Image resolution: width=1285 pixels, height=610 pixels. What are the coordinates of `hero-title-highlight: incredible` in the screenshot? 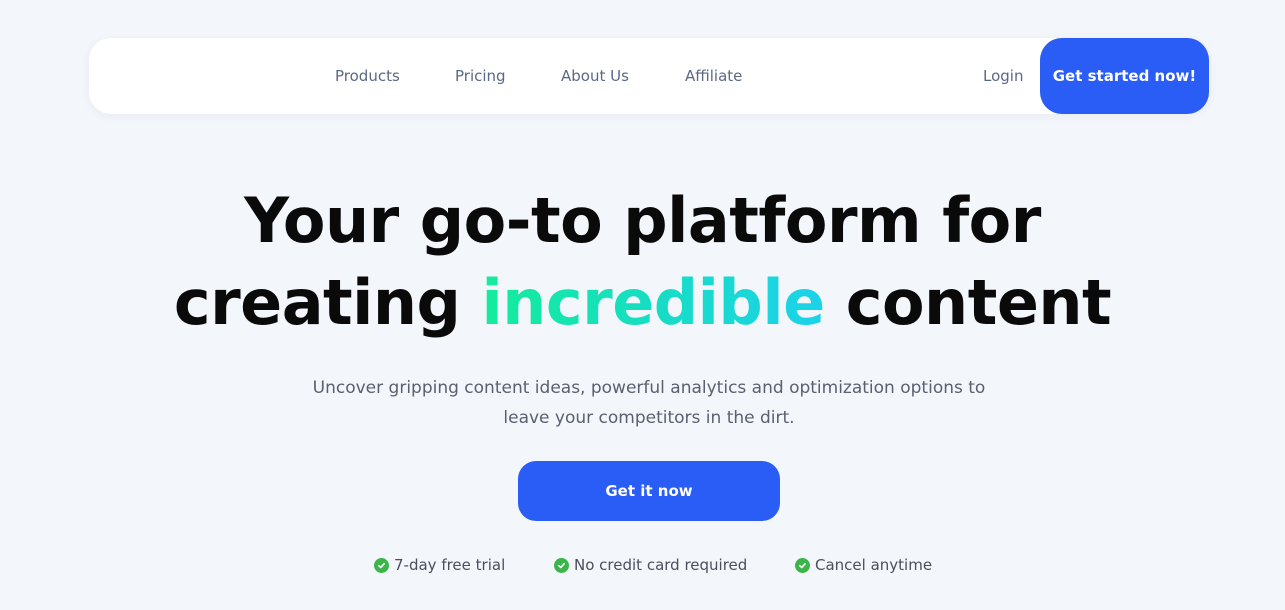 It's located at (653, 302).